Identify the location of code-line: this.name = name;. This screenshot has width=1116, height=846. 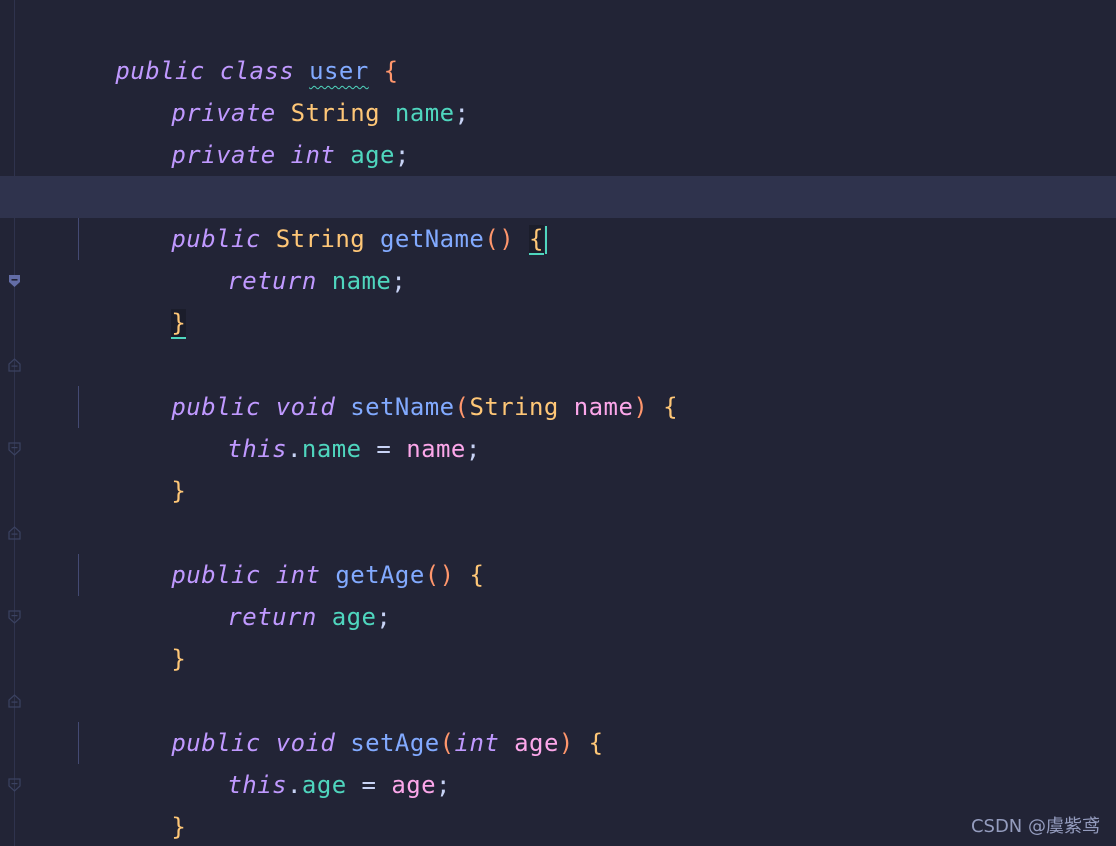
(558, 424).